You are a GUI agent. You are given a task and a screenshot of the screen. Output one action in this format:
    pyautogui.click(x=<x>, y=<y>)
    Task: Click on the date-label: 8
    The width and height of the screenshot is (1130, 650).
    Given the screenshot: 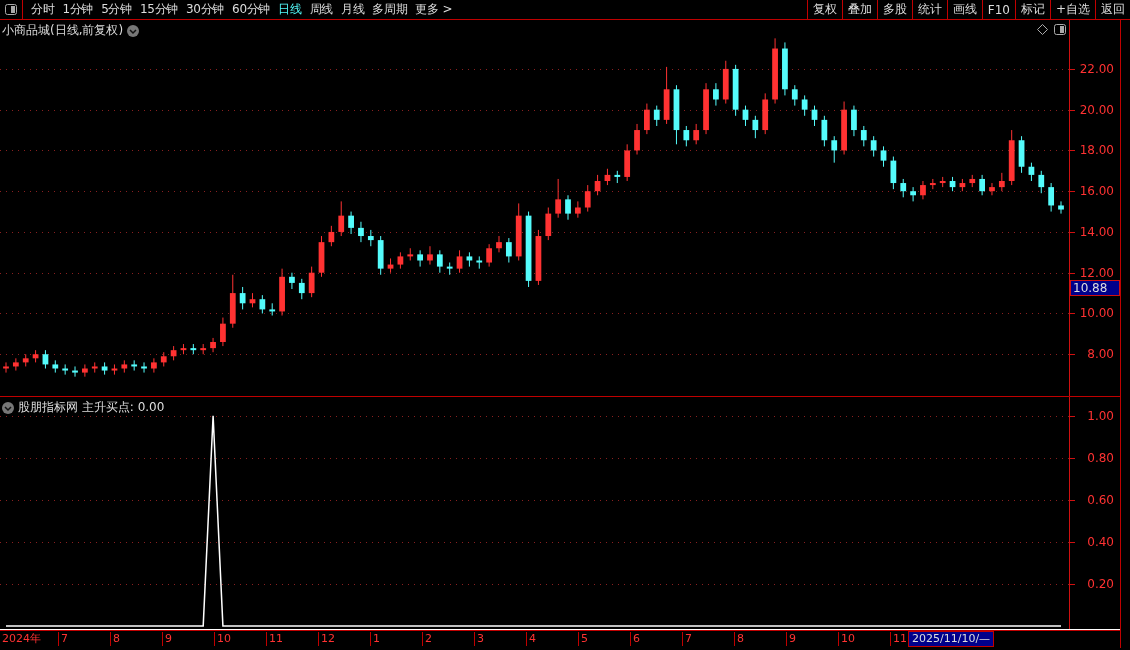 What is the action you would take?
    pyautogui.click(x=760, y=638)
    